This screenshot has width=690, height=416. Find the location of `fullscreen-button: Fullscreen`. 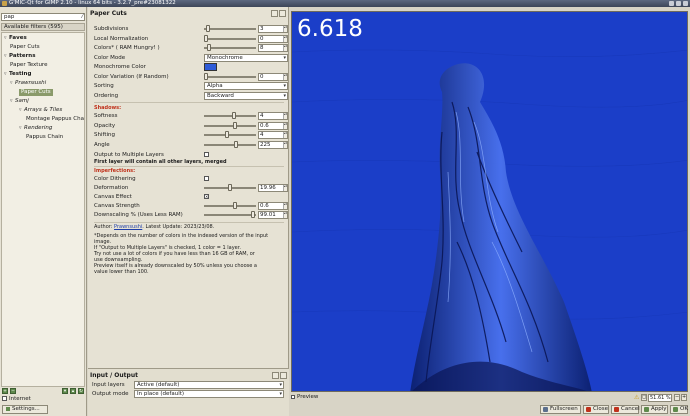

fullscreen-button: Fullscreen is located at coordinates (560, 409).